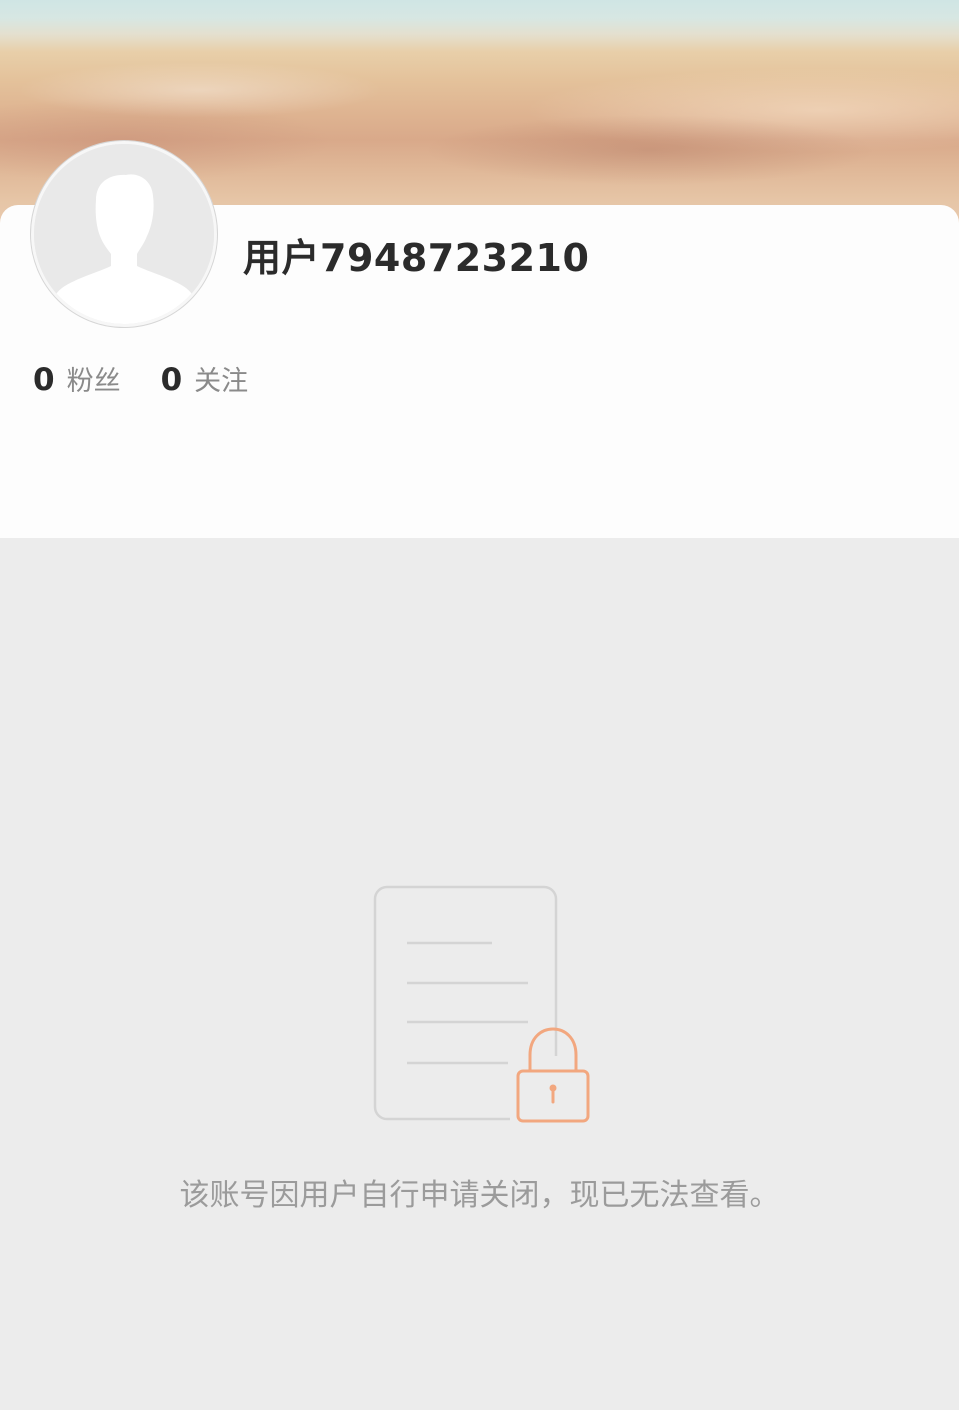 Image resolution: width=959 pixels, height=1410 pixels. What do you see at coordinates (416, 258) in the screenshot?
I see `username: 用户7948723210` at bounding box center [416, 258].